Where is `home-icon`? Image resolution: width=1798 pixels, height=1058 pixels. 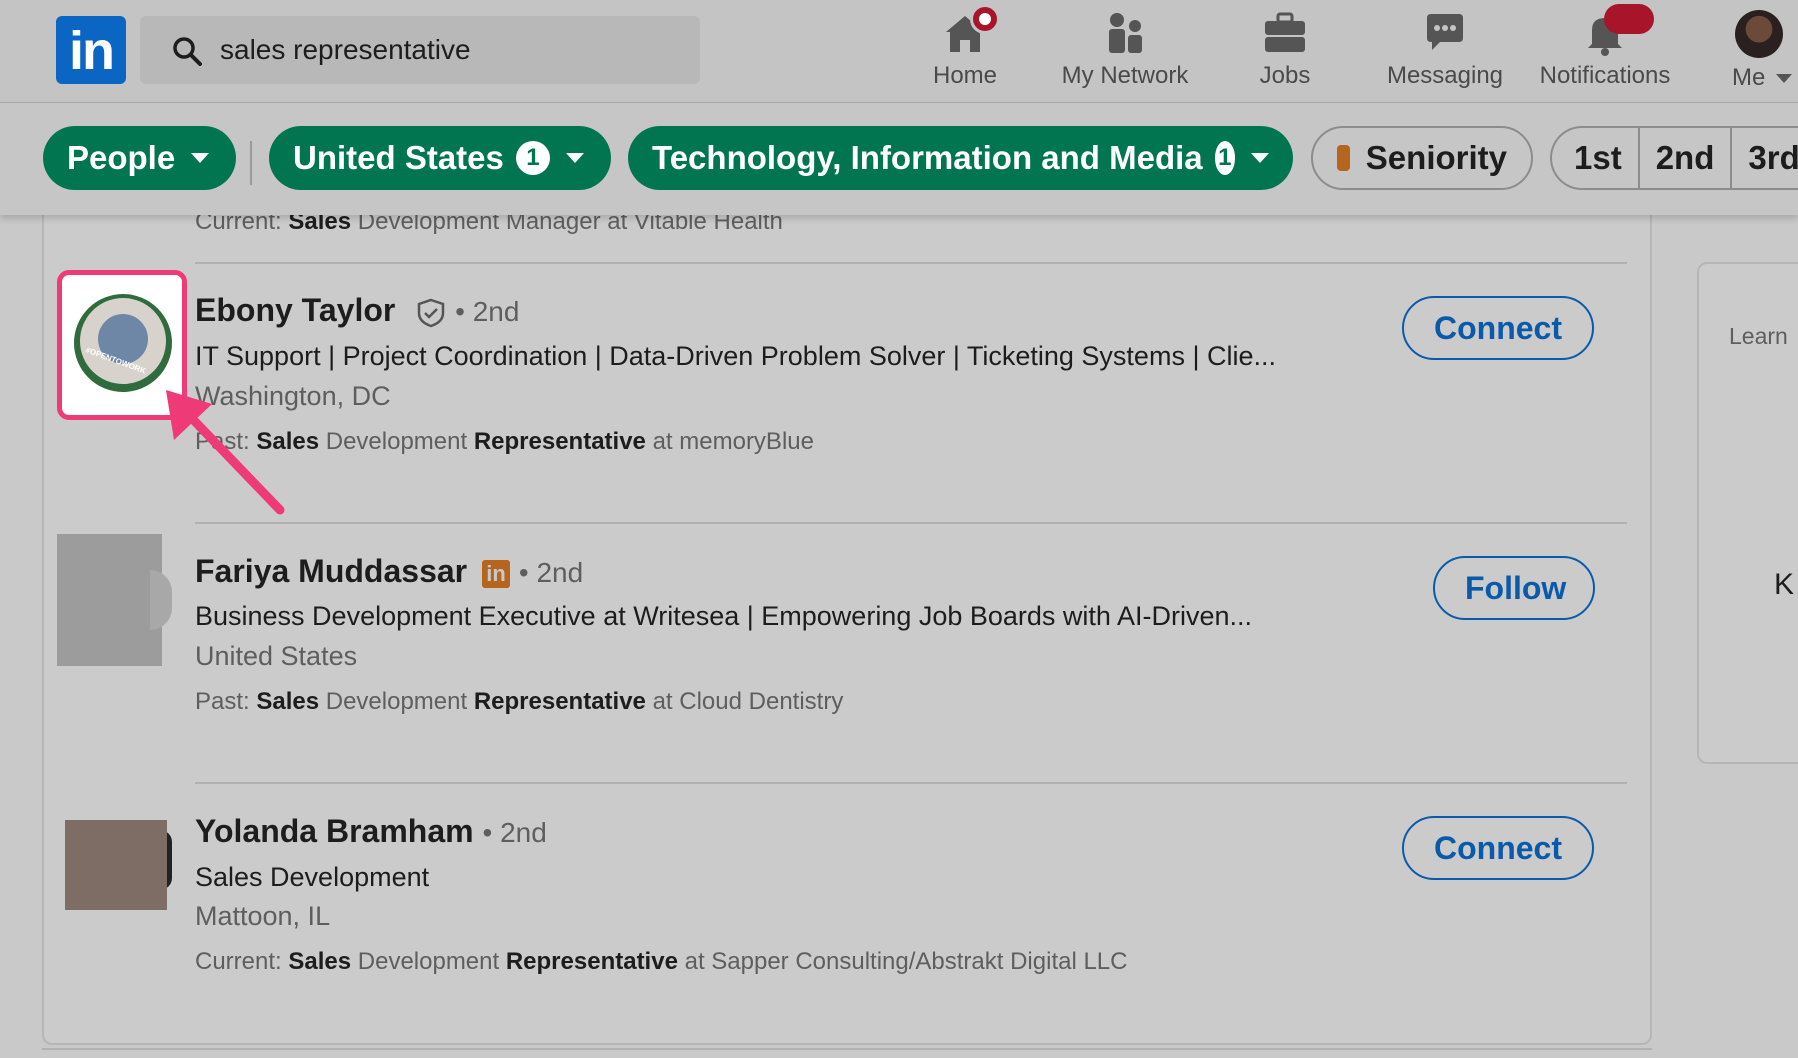 home-icon is located at coordinates (971, 30).